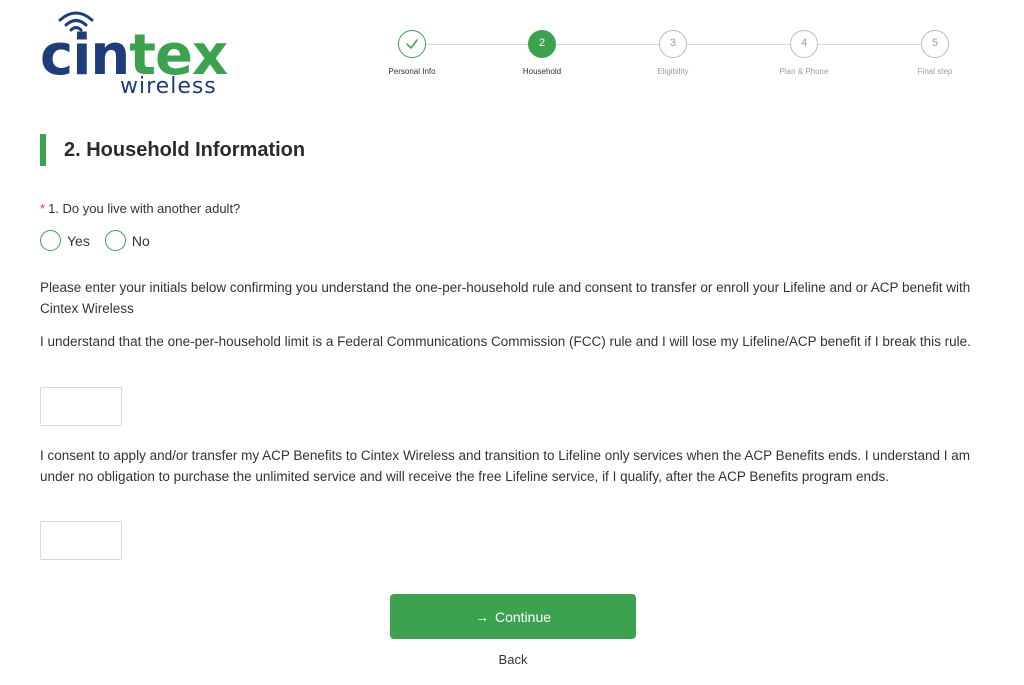 The height and width of the screenshot is (685, 1024). I want to click on step-personal-info: Personal Info, so click(412, 53).